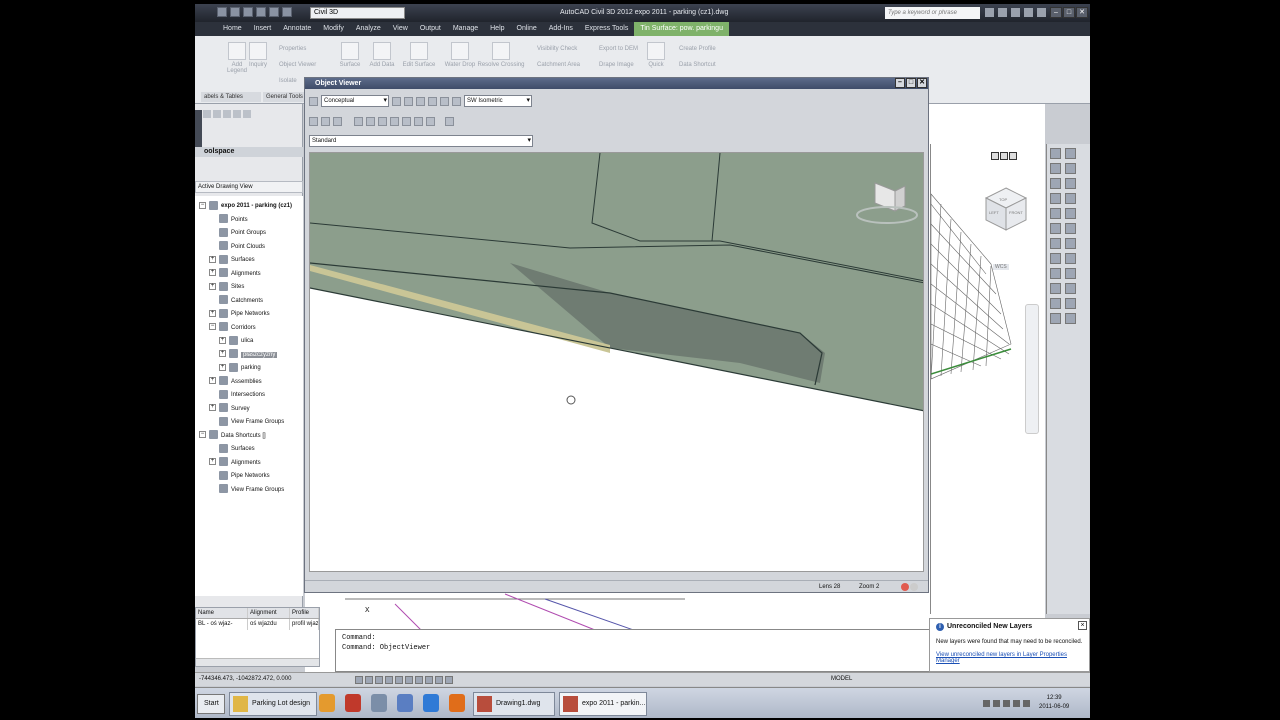 This screenshot has width=1280, height=720. What do you see at coordinates (986, 703) in the screenshot?
I see `network-icon` at bounding box center [986, 703].